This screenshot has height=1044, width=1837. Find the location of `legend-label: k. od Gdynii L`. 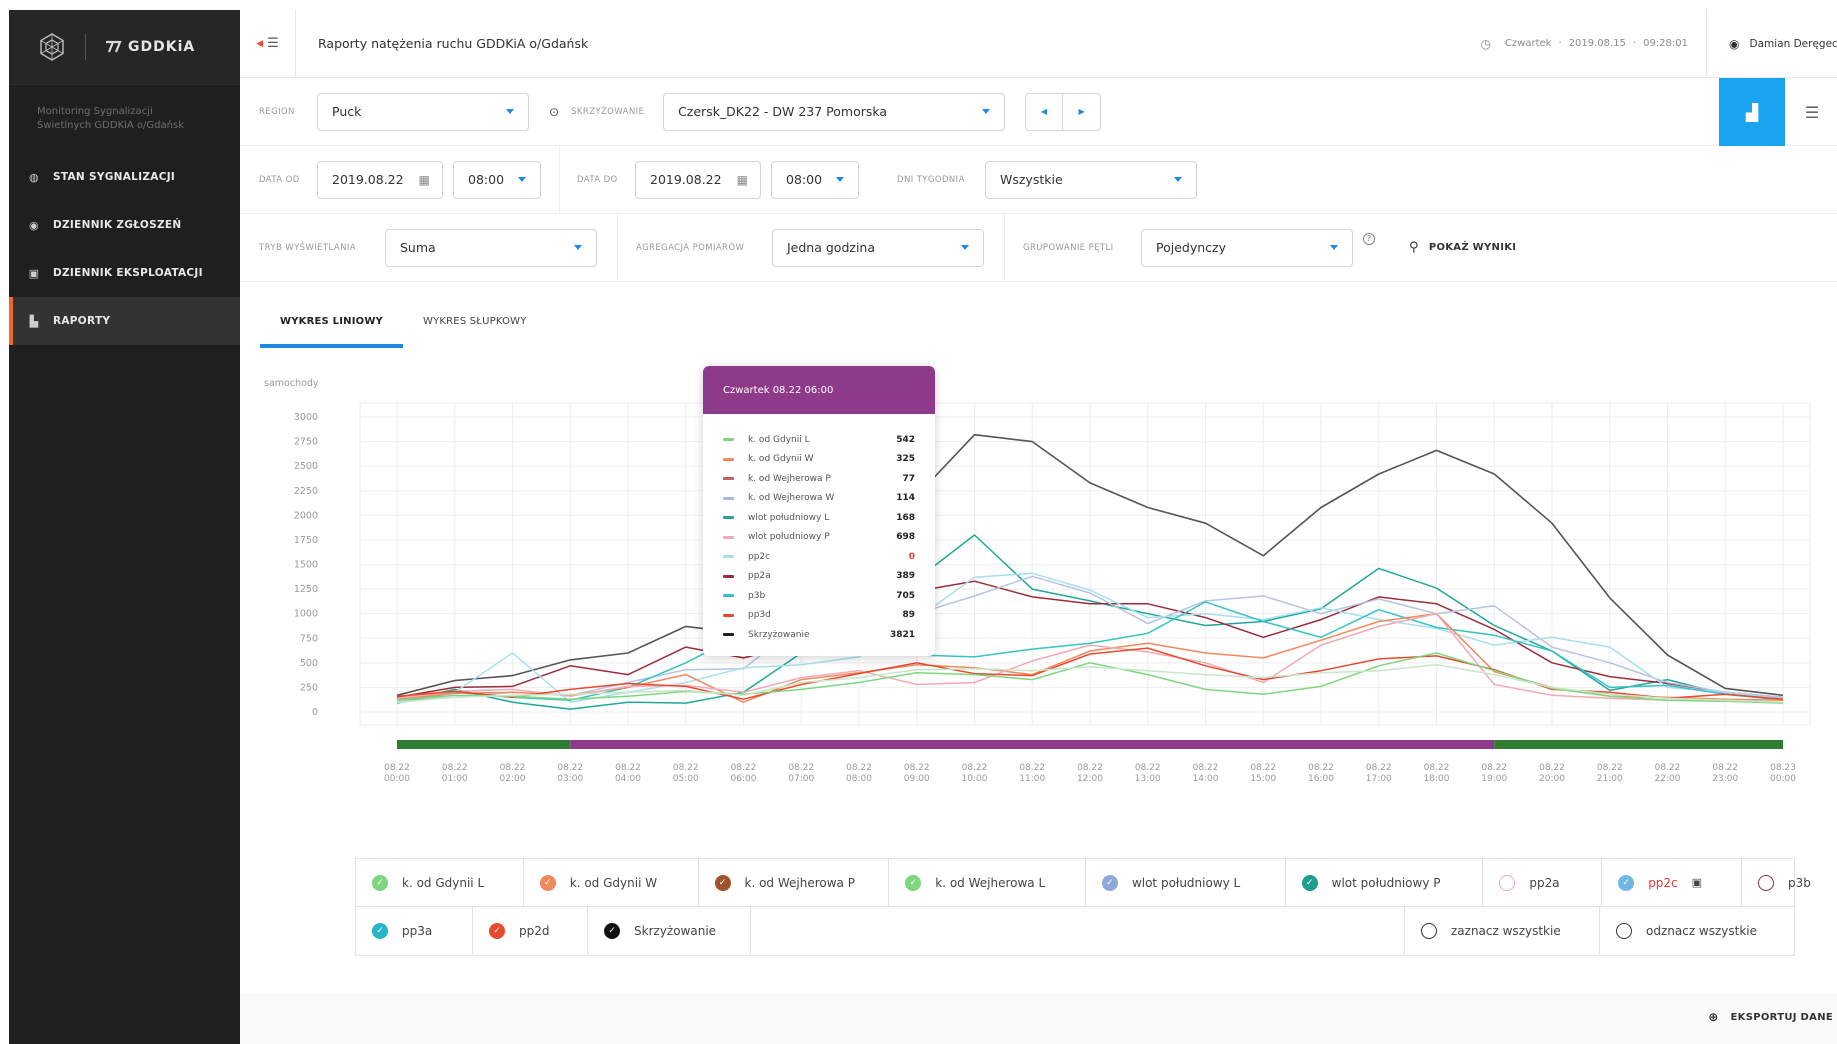

legend-label: k. od Gdynii L is located at coordinates (443, 882).